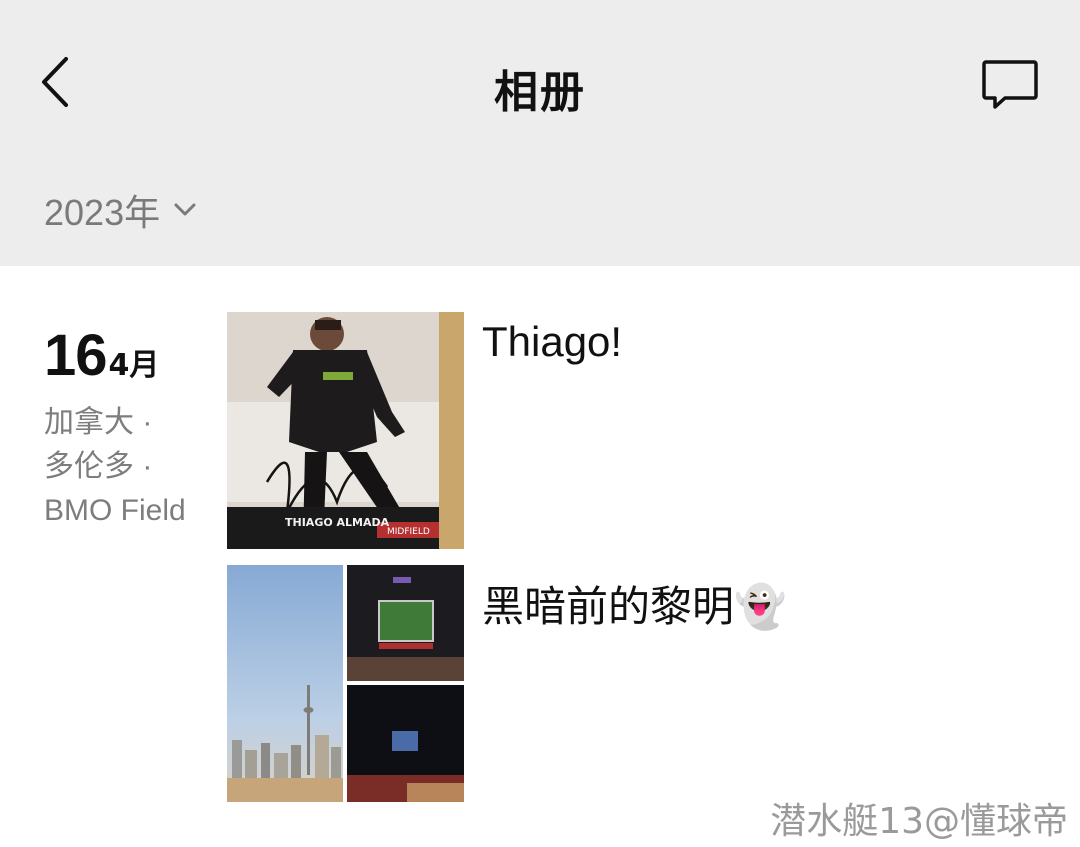  I want to click on year-label: 2023年, so click(102, 212).